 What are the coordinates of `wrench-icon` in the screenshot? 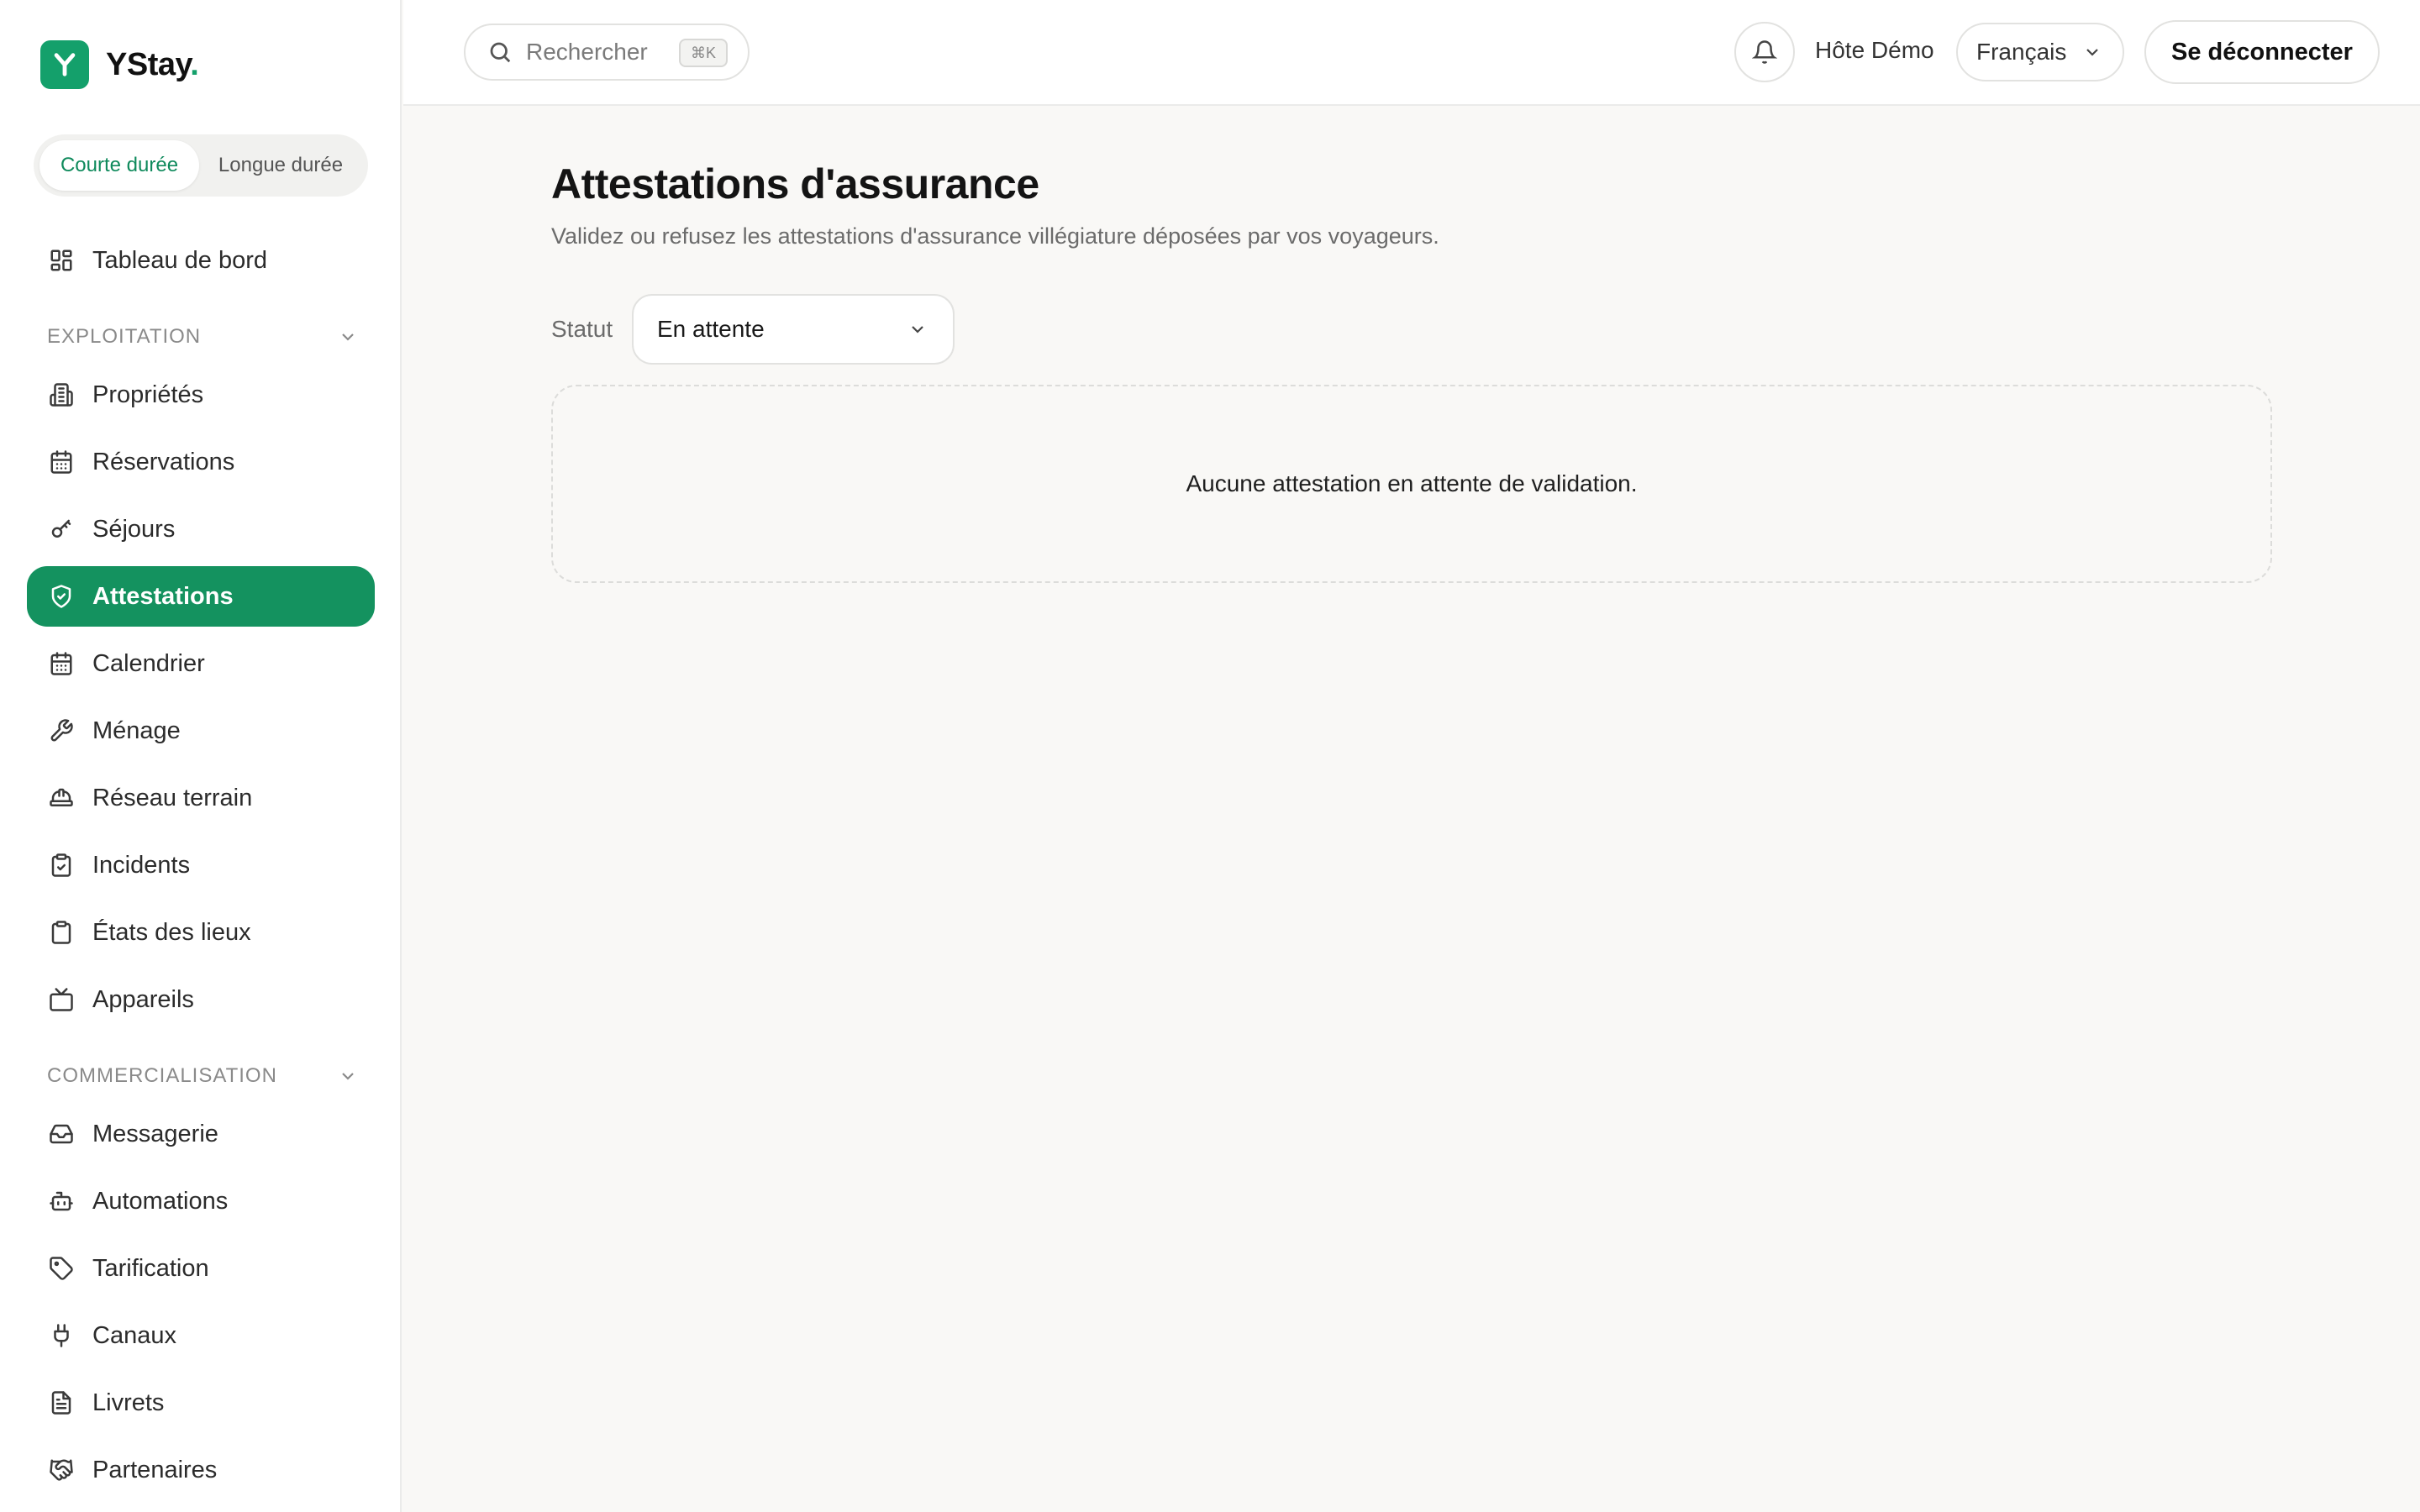 It's located at (62, 731).